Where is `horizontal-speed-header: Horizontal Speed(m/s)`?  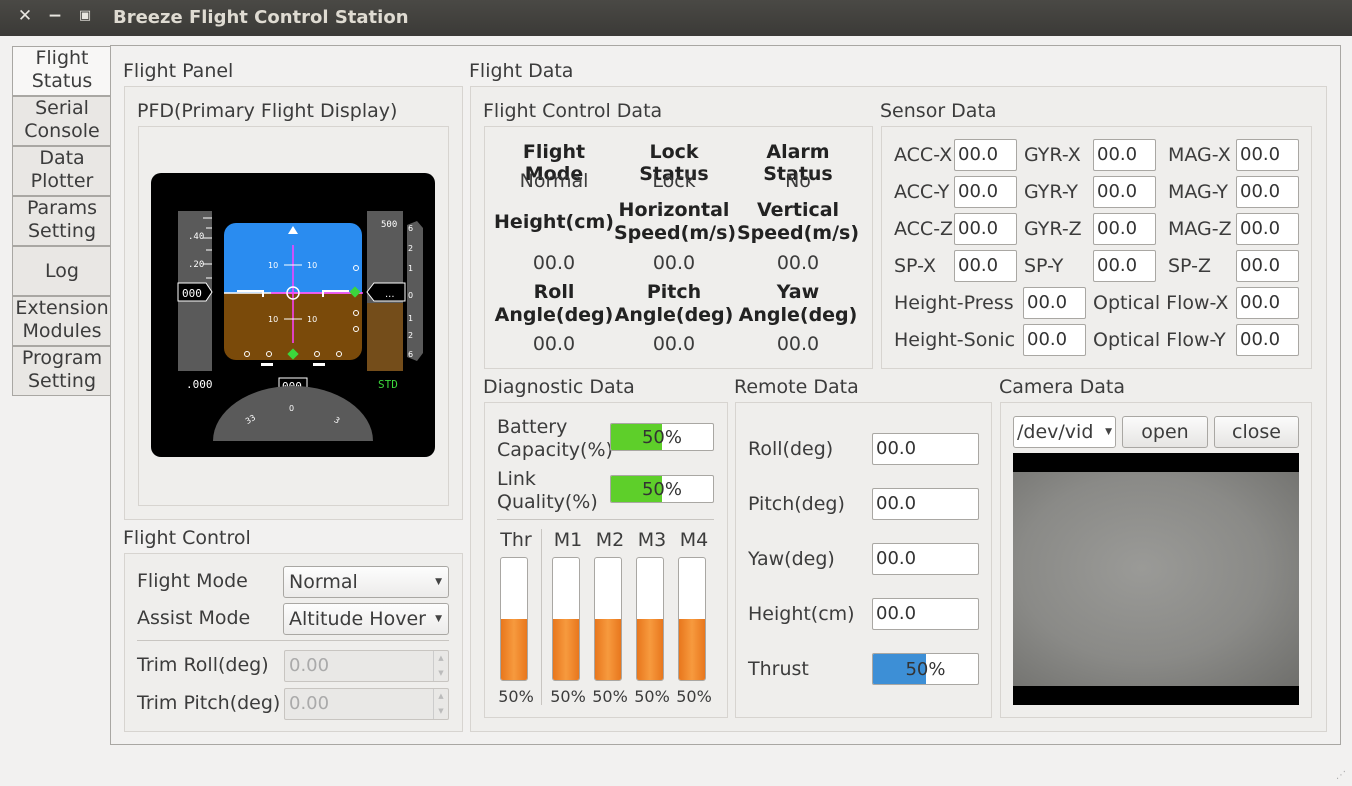 horizontal-speed-header: Horizontal Speed(m/s) is located at coordinates (675, 222).